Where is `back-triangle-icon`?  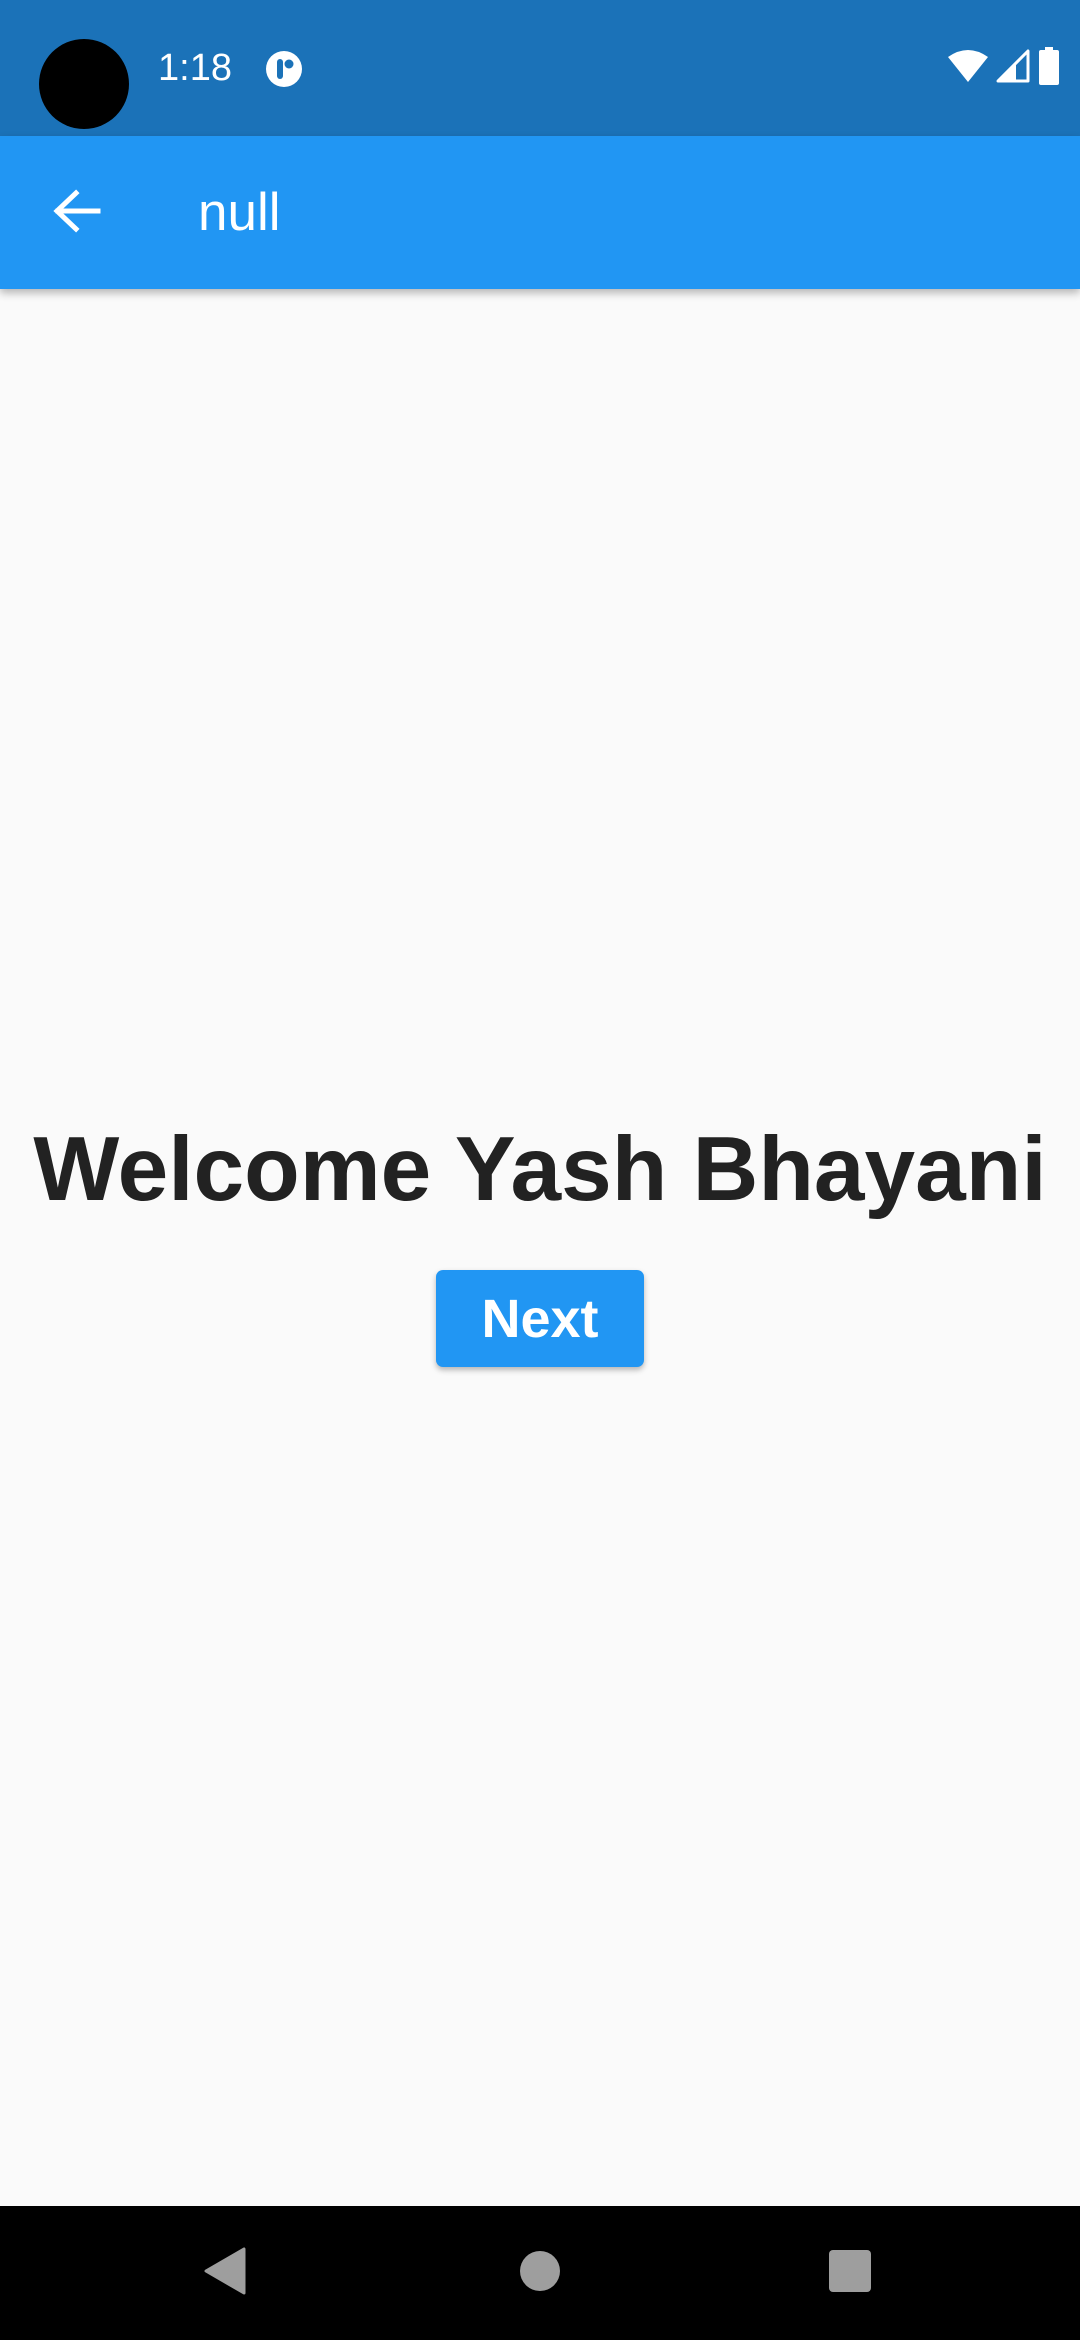
back-triangle-icon is located at coordinates (225, 2273).